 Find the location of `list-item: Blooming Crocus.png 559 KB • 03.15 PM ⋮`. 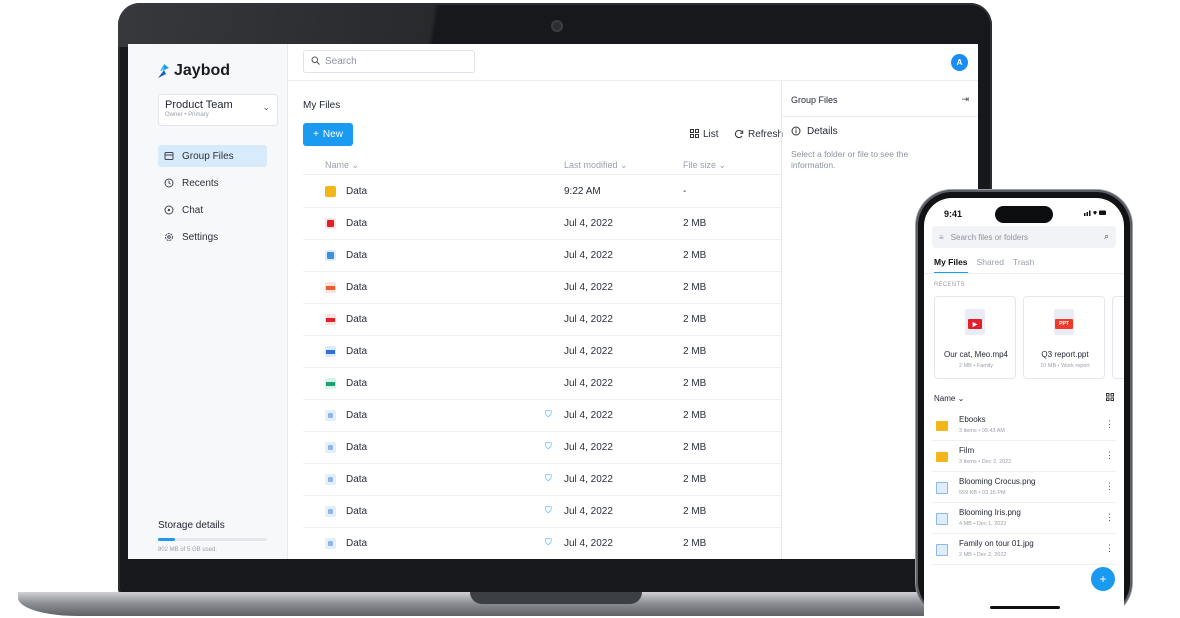

list-item: Blooming Crocus.png 559 KB • 03.15 PM ⋮ is located at coordinates (1024, 487).